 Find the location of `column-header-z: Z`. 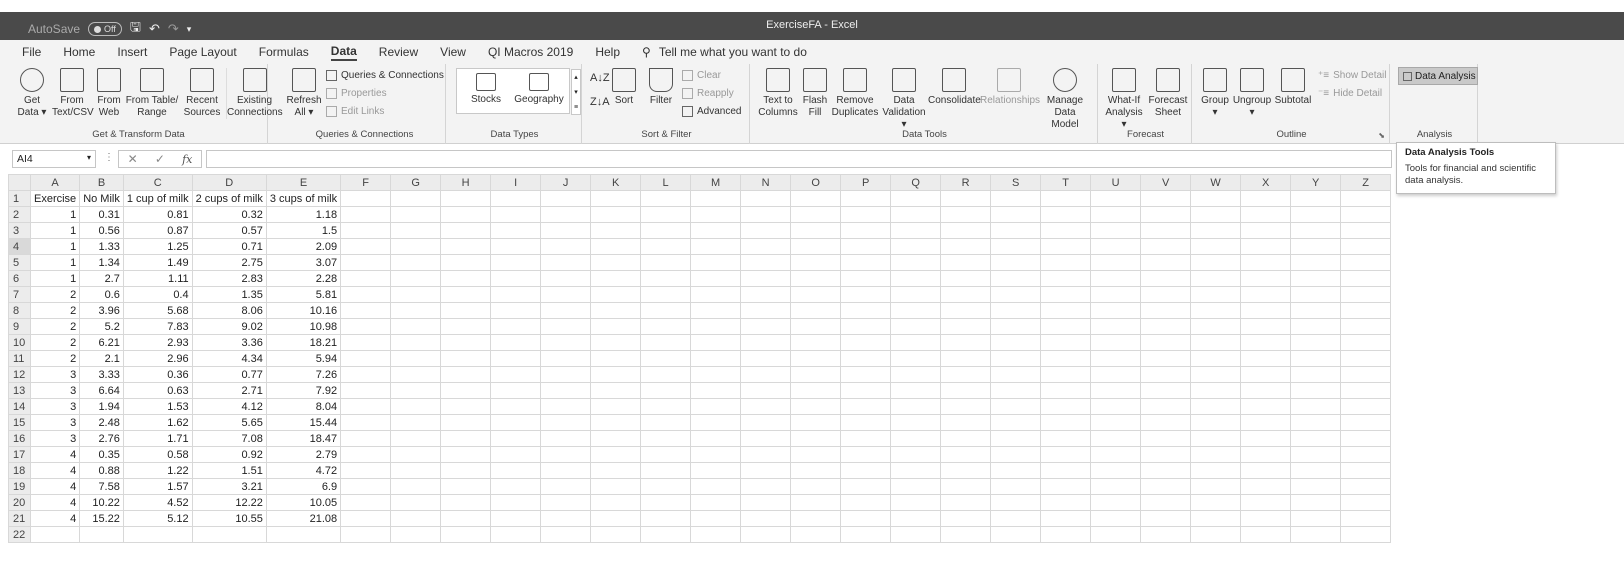

column-header-z: Z is located at coordinates (1366, 182).